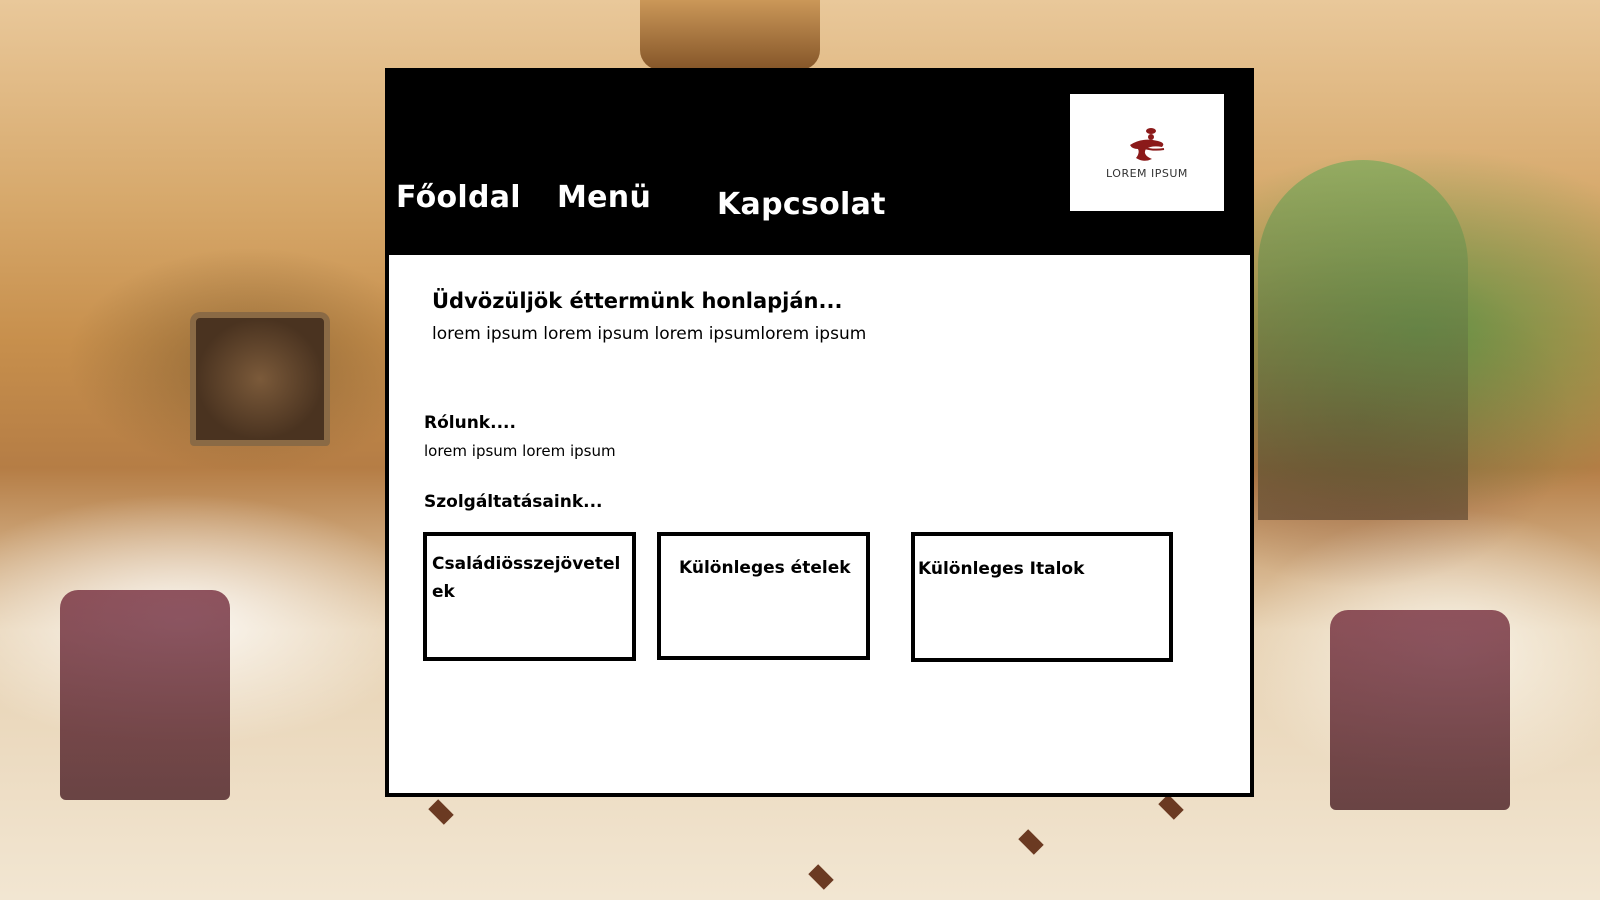 Image resolution: width=1600 pixels, height=900 pixels. I want to click on background-wall-relief, so click(260, 379).